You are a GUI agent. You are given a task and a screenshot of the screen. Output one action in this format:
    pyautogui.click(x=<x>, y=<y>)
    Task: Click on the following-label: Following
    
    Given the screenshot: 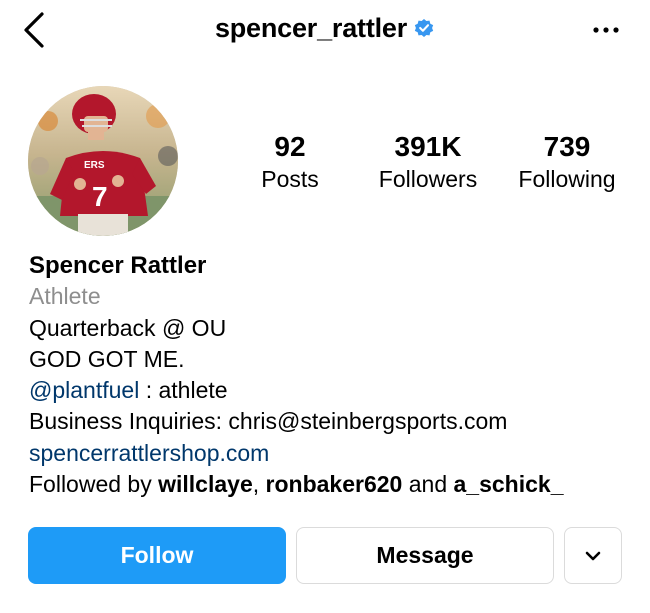 What is the action you would take?
    pyautogui.click(x=567, y=179)
    